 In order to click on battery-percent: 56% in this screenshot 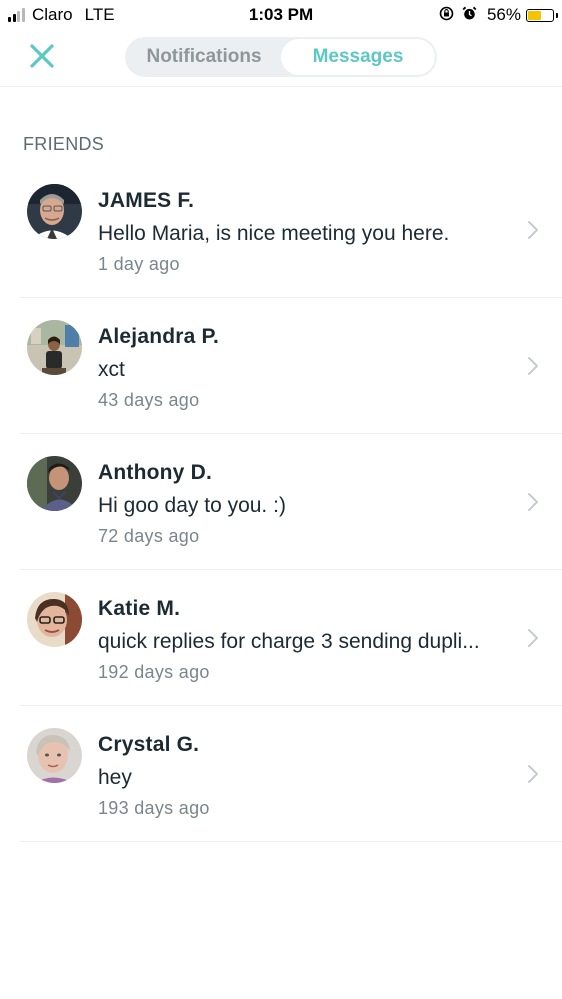, I will do `click(503, 14)`.